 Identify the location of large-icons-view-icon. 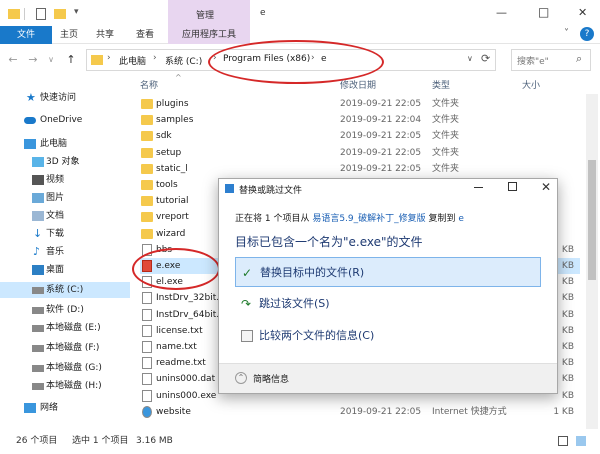
(581, 441).